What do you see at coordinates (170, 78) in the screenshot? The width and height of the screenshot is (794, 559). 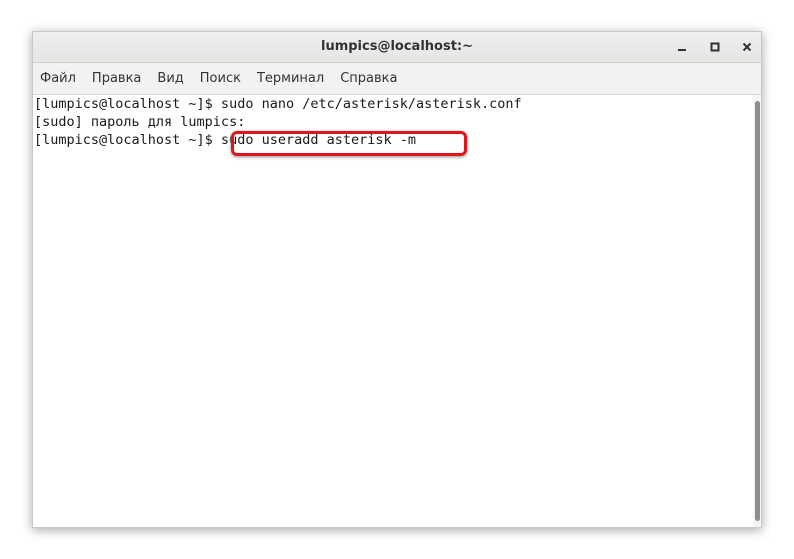 I see `menu-view: Вид` at bounding box center [170, 78].